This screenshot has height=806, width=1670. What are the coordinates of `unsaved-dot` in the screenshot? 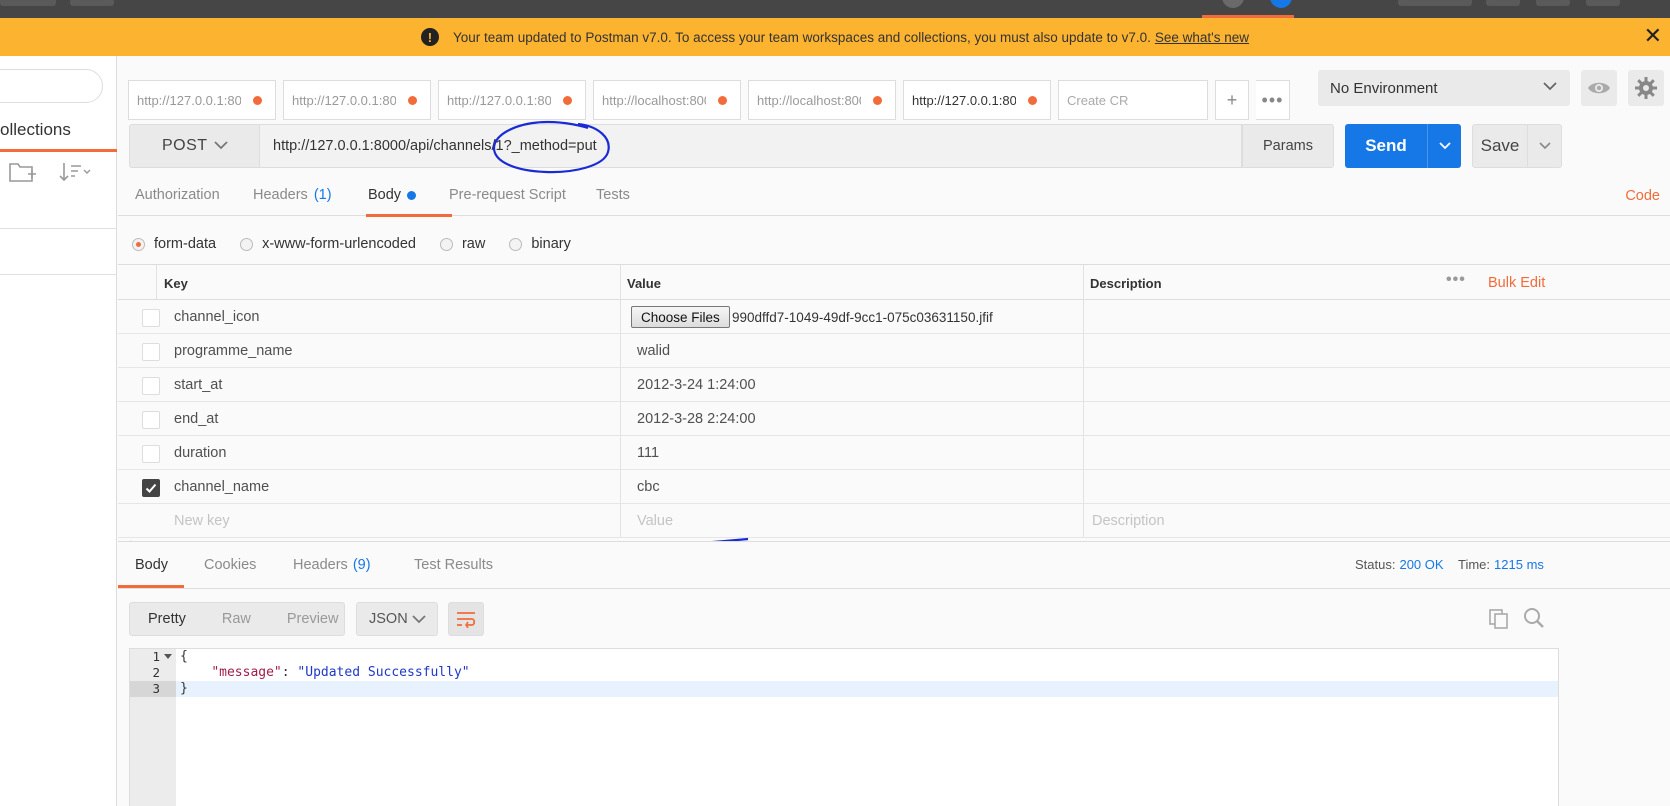 It's located at (1032, 100).